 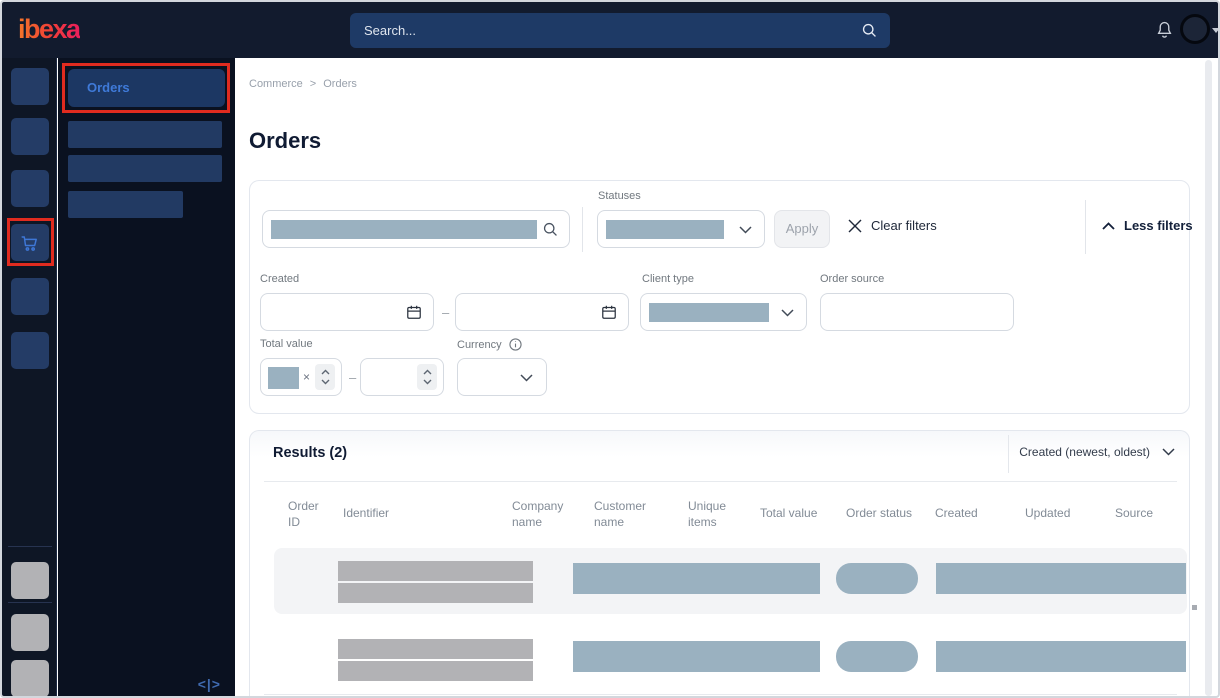 I want to click on breadcrumb: Commerce > Orders, so click(x=306, y=84).